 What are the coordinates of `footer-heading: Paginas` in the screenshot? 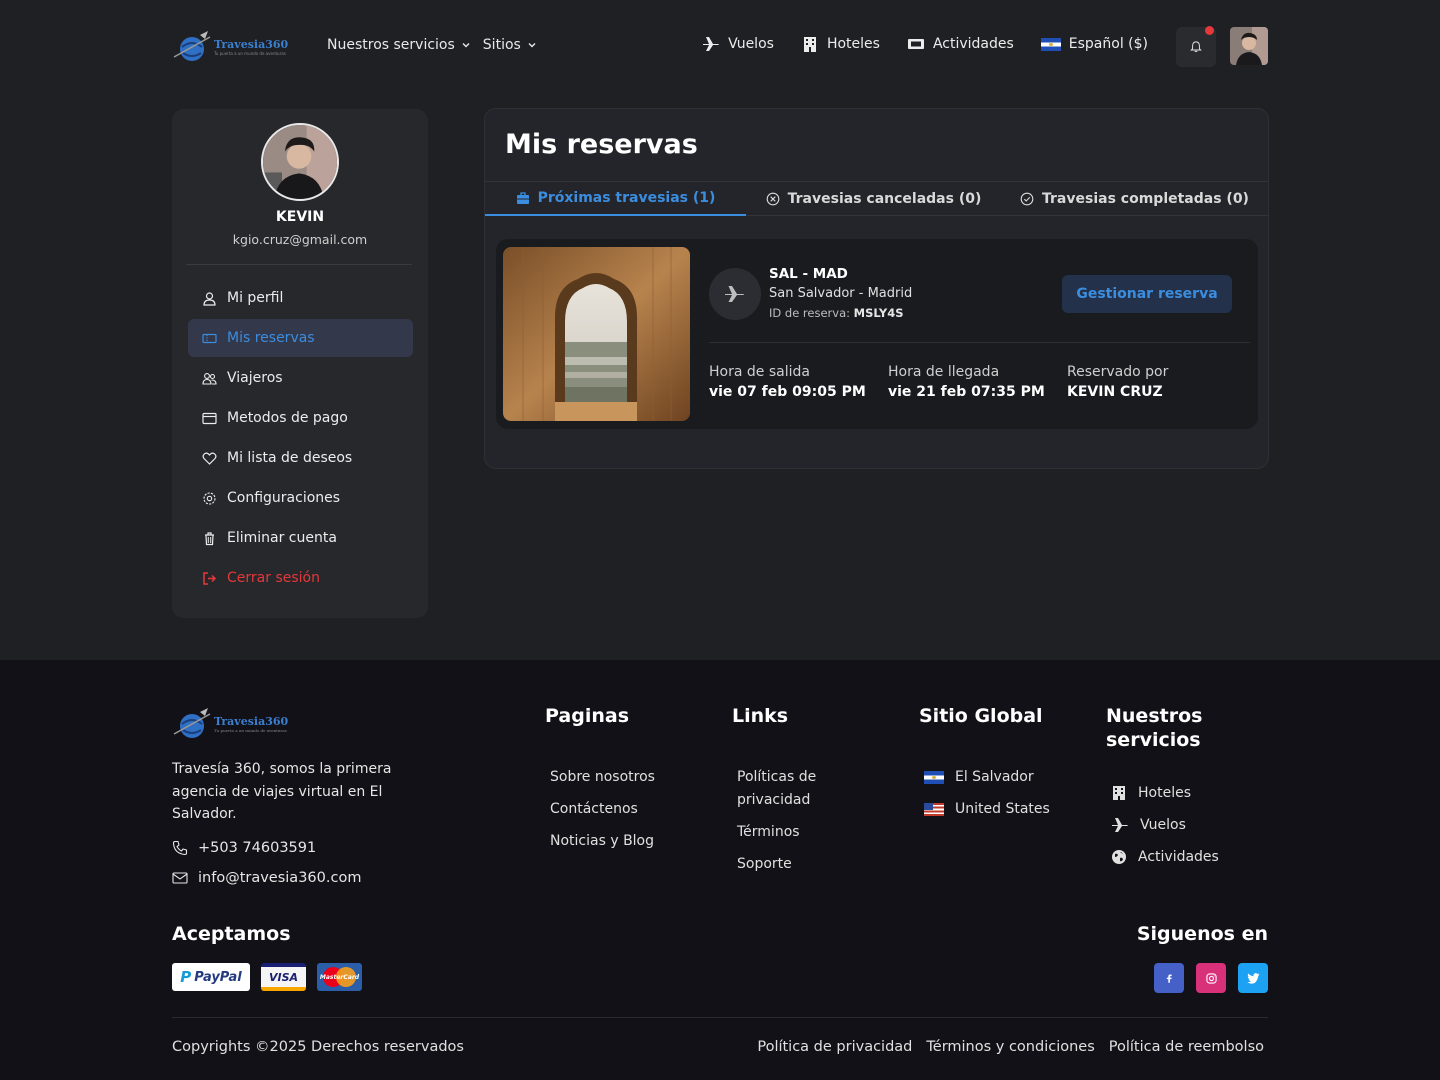 It's located at (587, 716).